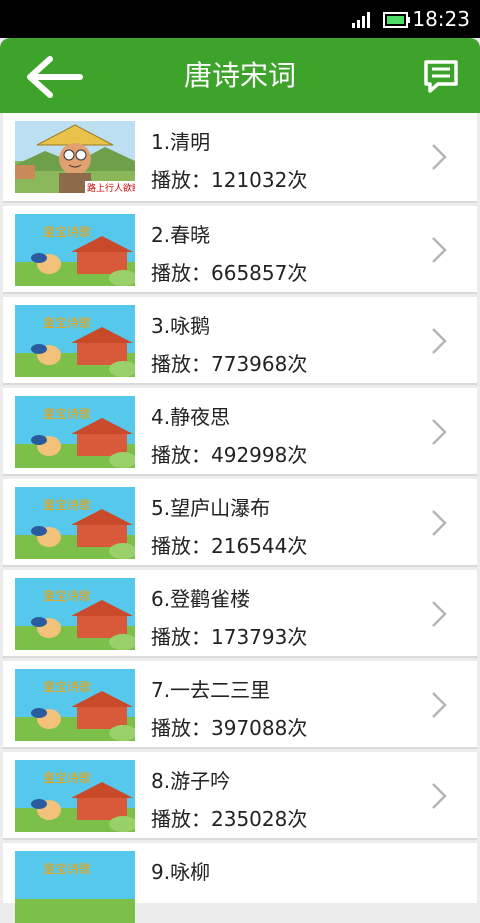 Image resolution: width=480 pixels, height=923 pixels. What do you see at coordinates (111, 187) in the screenshot?
I see `svg-text: 路上行人欲断` at bounding box center [111, 187].